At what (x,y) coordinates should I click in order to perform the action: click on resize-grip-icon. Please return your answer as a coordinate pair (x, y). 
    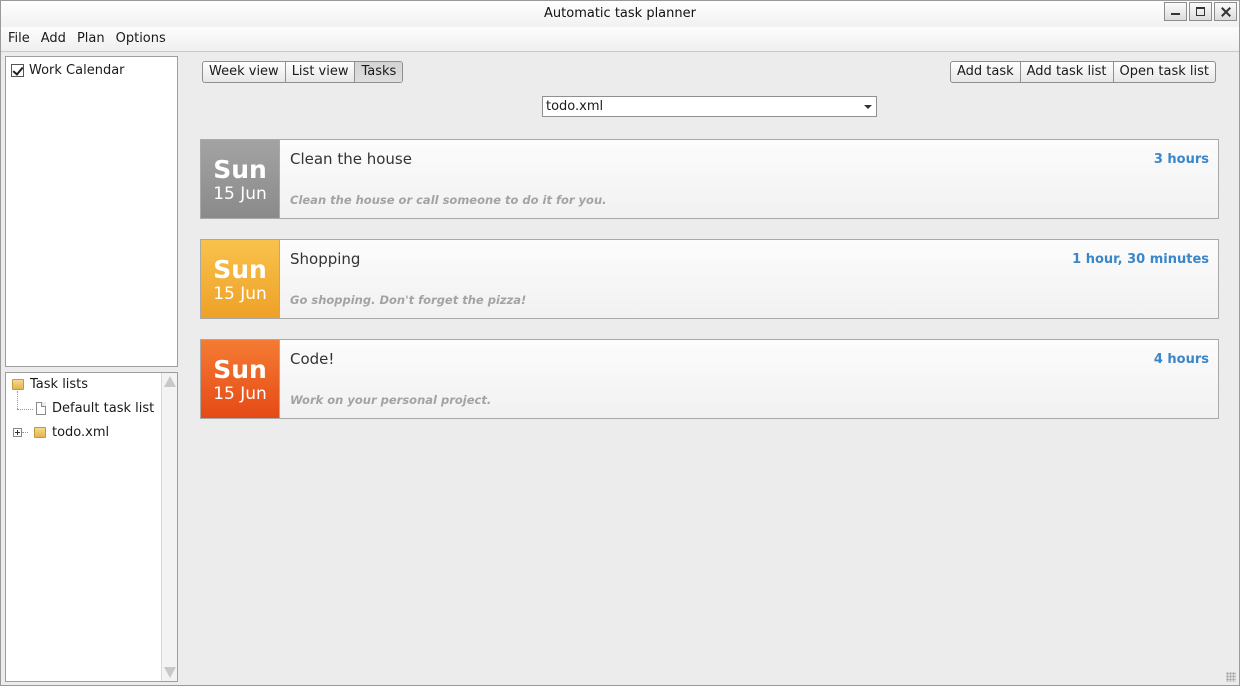
    Looking at the image, I should click on (1231, 677).